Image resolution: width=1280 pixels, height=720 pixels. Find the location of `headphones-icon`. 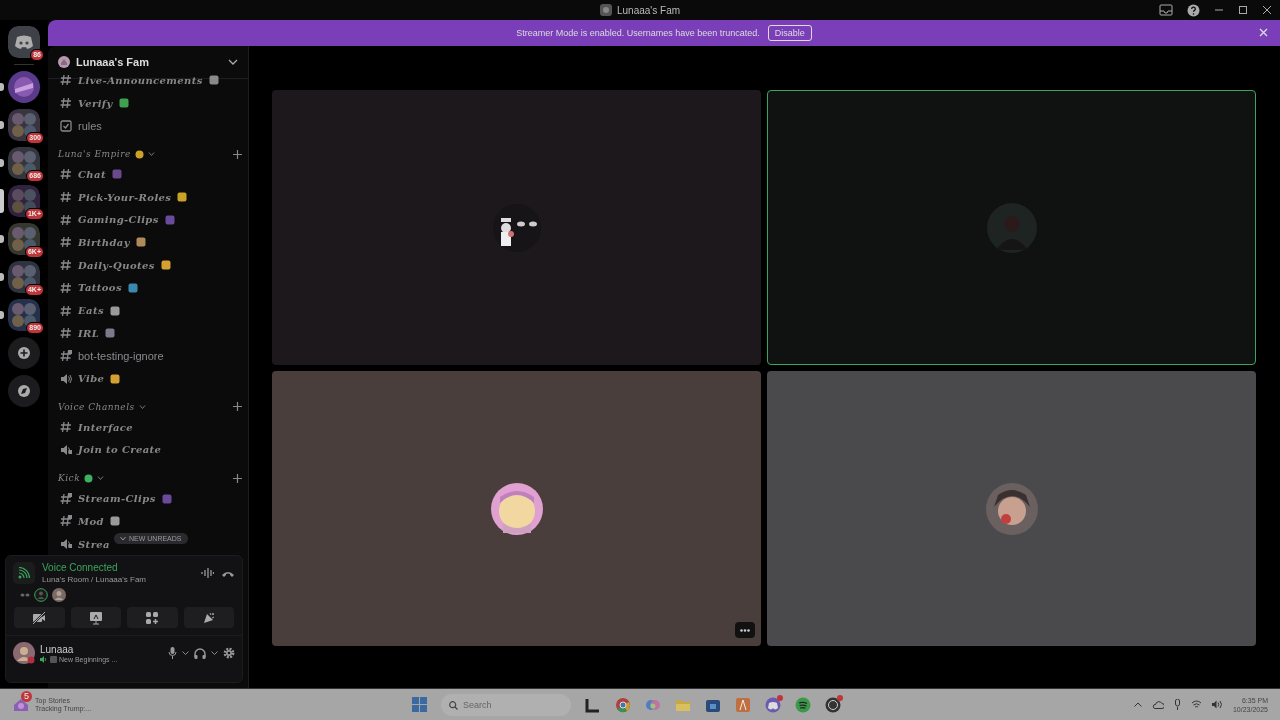

headphones-icon is located at coordinates (200, 653).